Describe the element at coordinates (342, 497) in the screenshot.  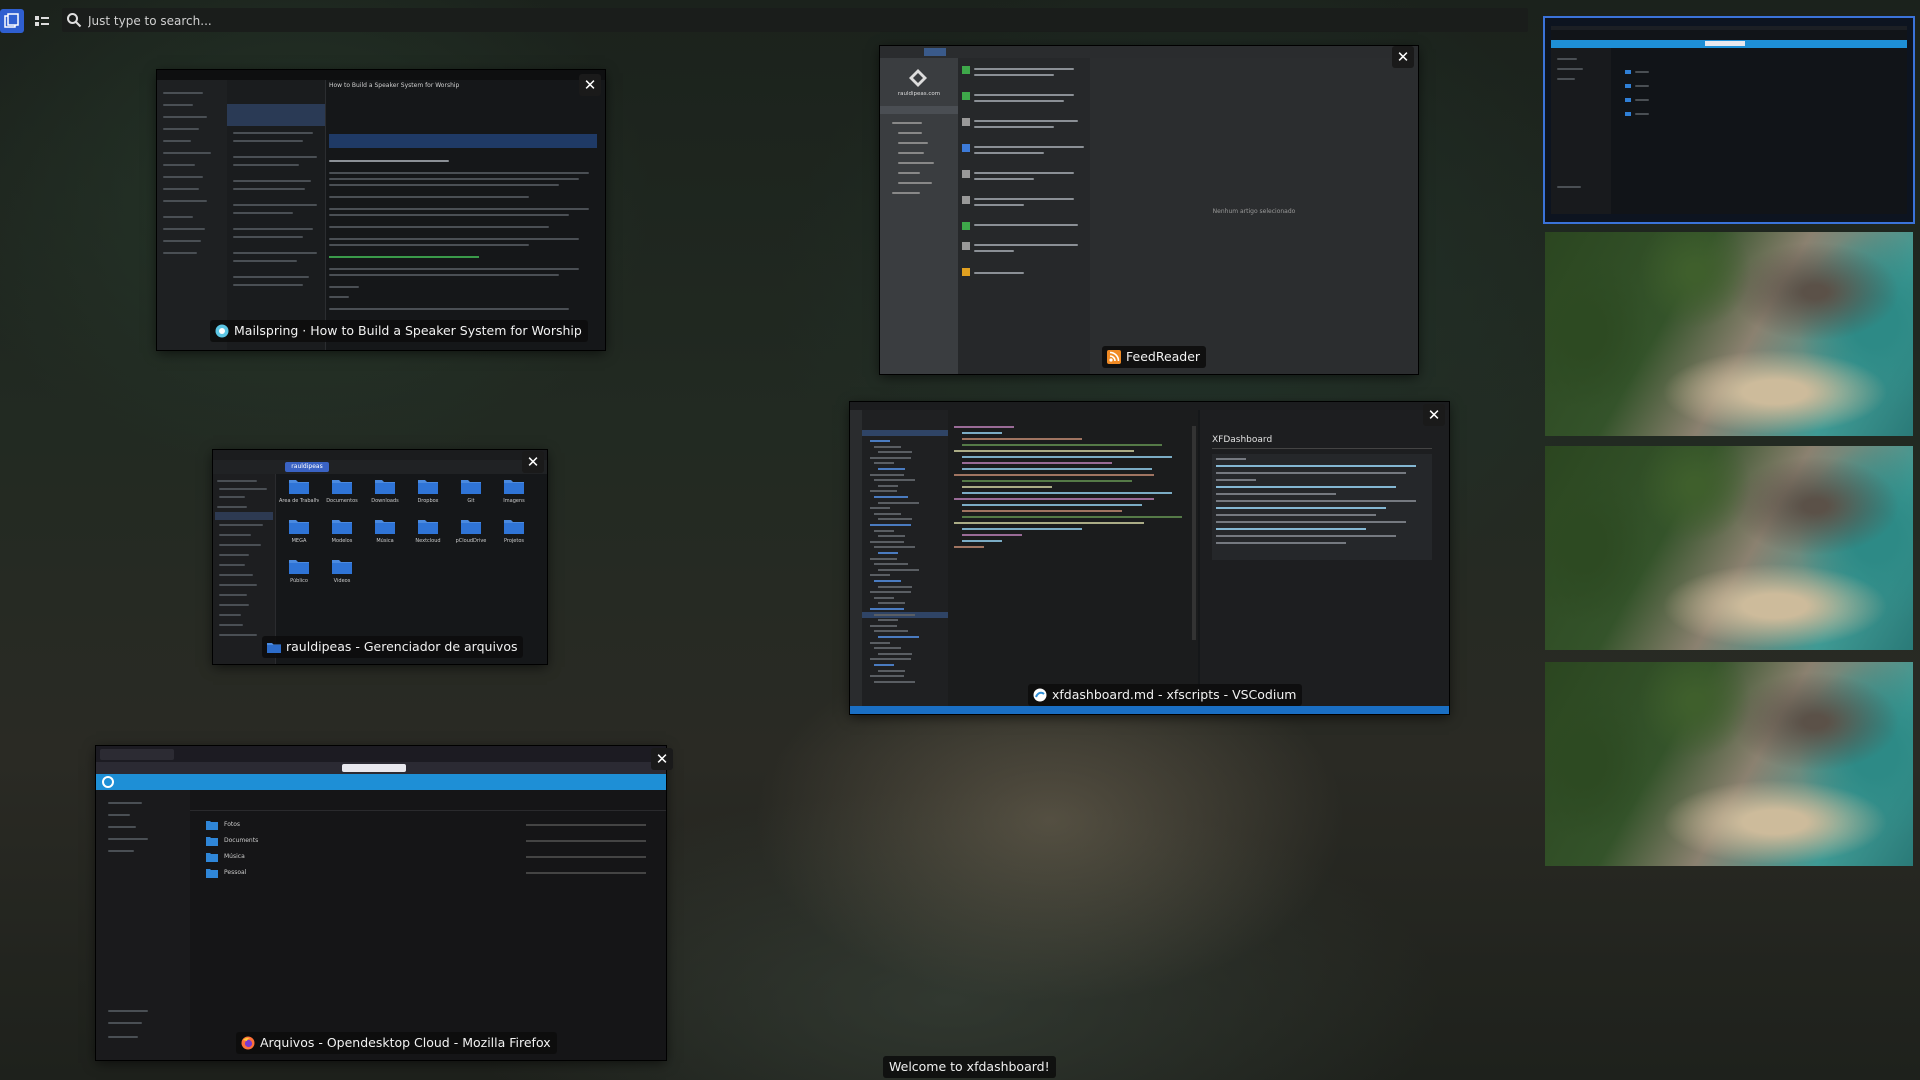
I see `folder-item: Documentos` at that location.